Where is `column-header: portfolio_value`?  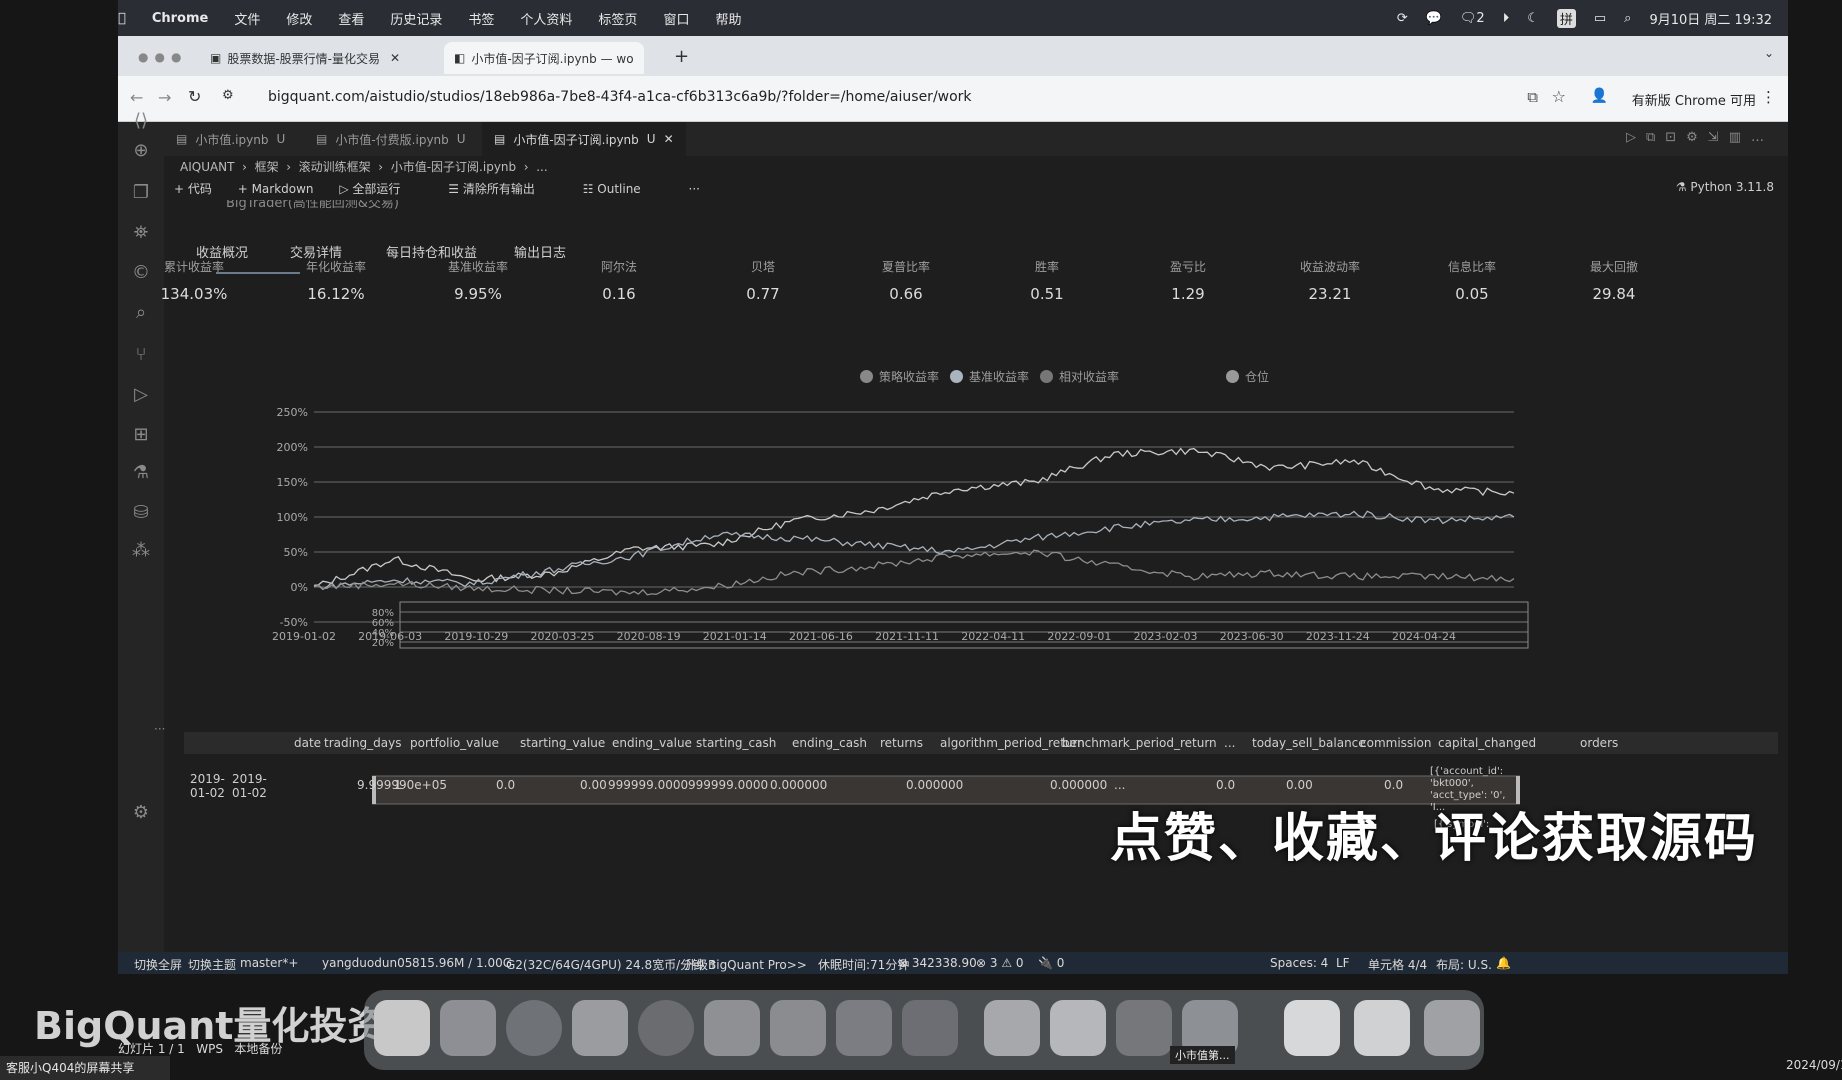
column-header: portfolio_value is located at coordinates (454, 743).